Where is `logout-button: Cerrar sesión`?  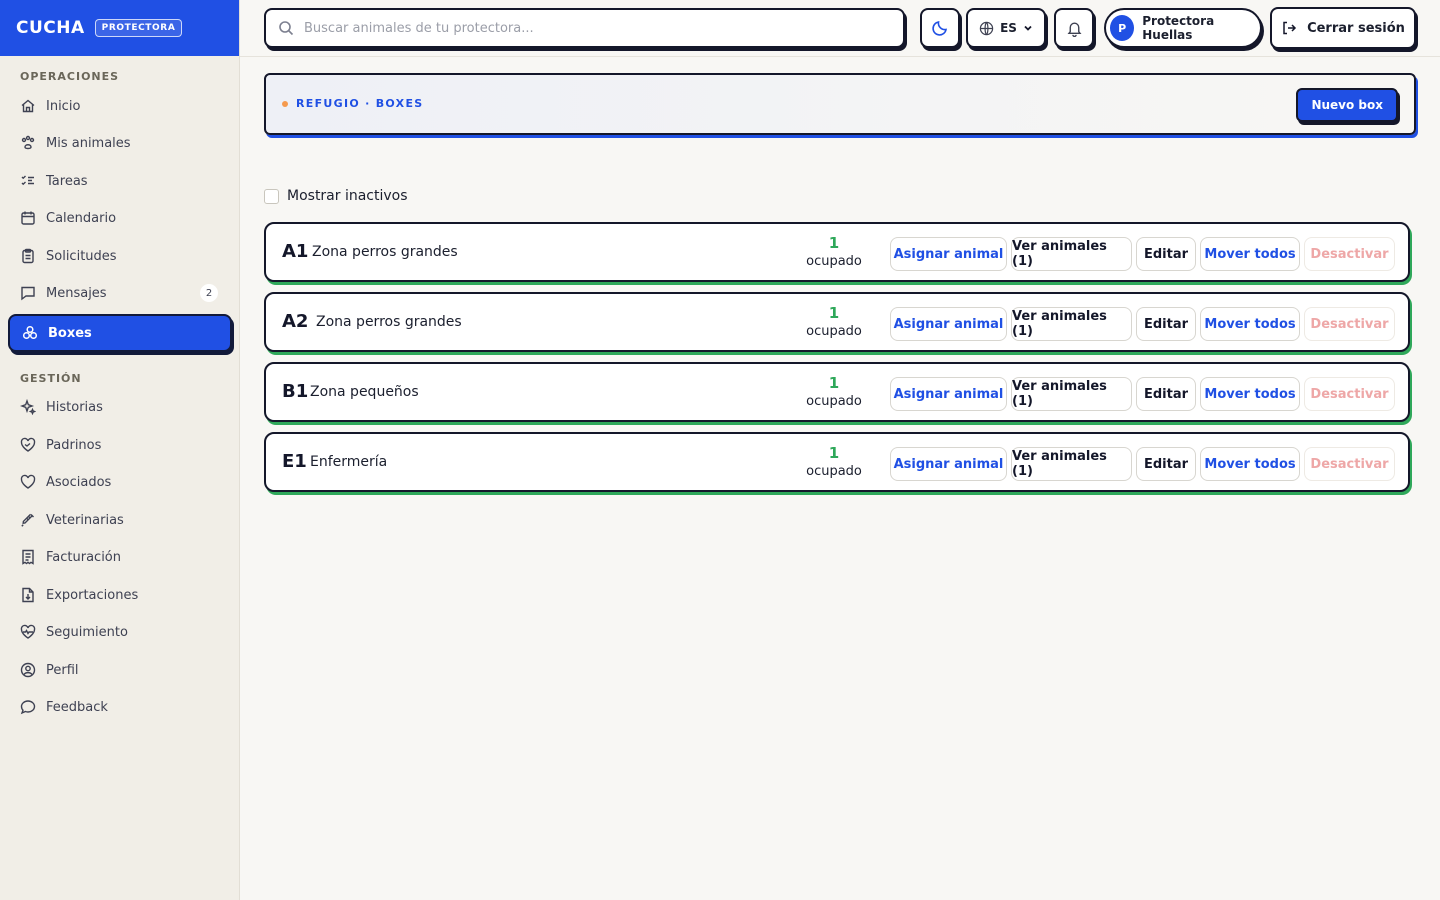 logout-button: Cerrar sesión is located at coordinates (1343, 28).